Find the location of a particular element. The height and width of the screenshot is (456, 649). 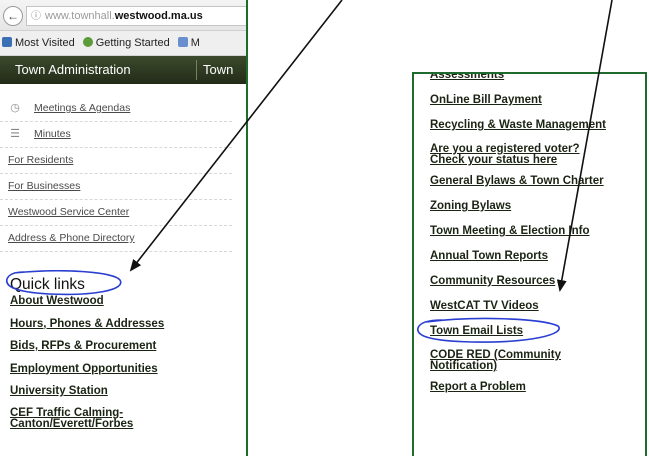

list-icon: ☰ is located at coordinates (15, 134).